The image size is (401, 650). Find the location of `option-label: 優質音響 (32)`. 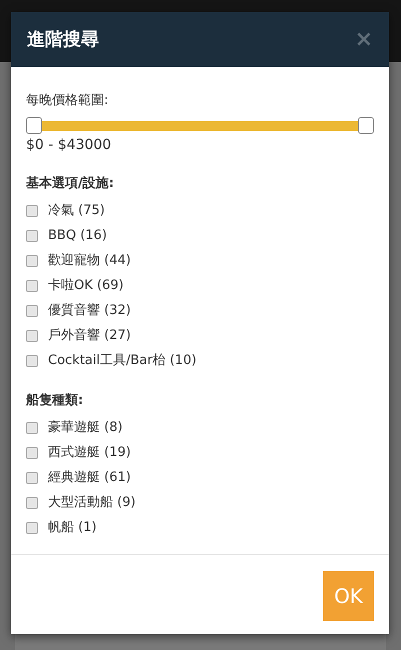

option-label: 優質音響 (32) is located at coordinates (89, 311).